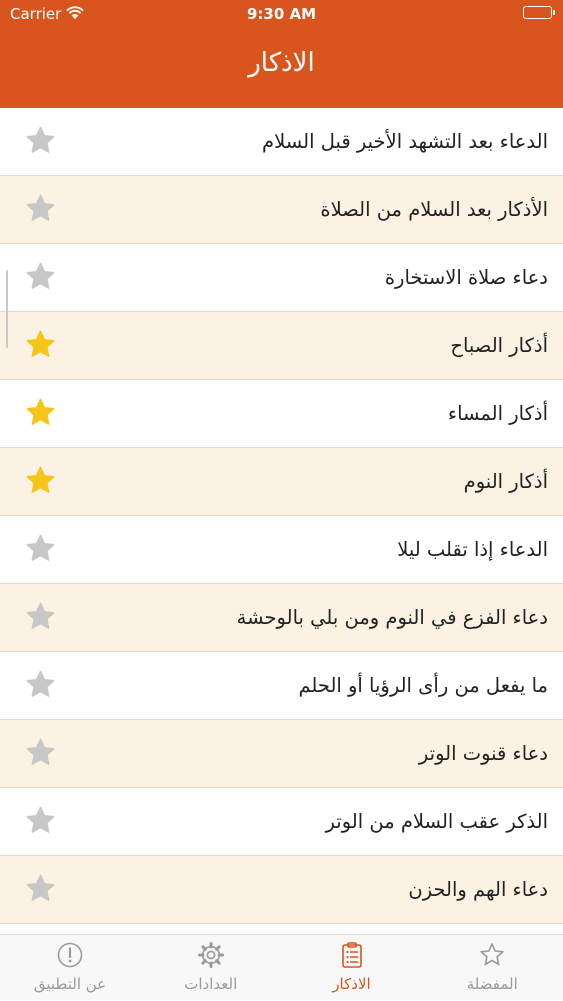 This screenshot has height=1001, width=563. Describe the element at coordinates (492, 968) in the screenshot. I see `tab-star-outline: المفضلة` at that location.